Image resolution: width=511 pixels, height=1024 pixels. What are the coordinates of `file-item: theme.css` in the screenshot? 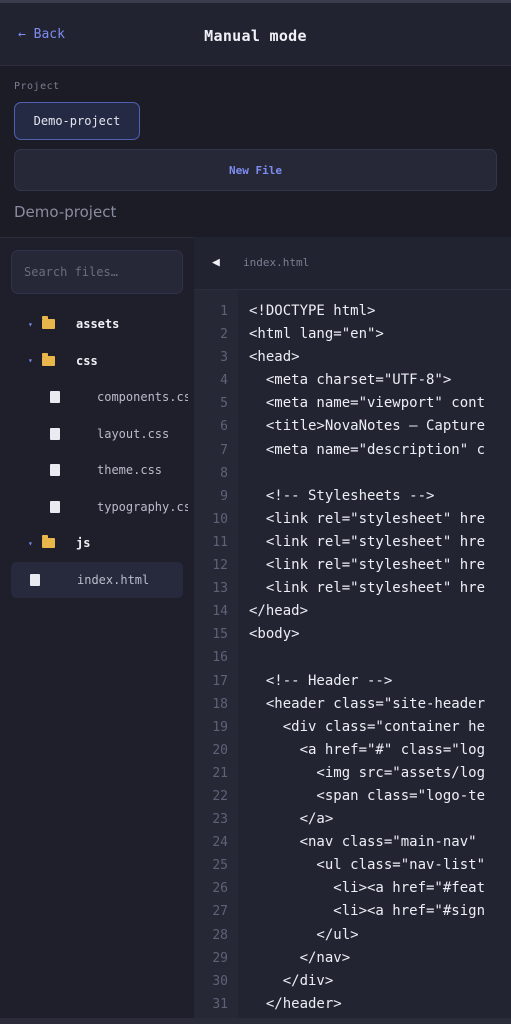 It's located at (97, 470).